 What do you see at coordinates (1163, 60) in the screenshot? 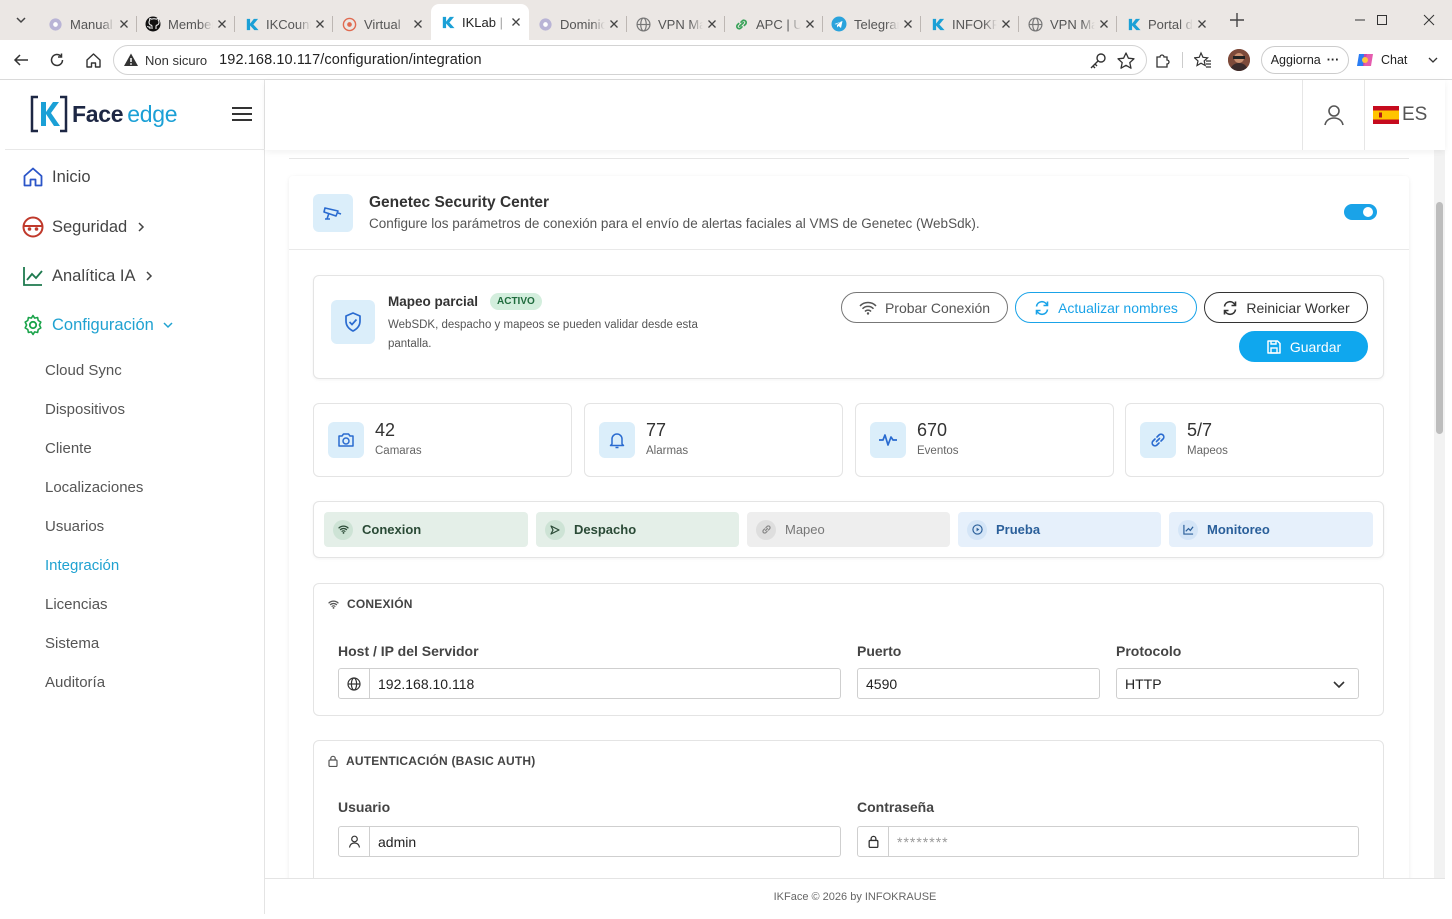
I see `extensions-button` at bounding box center [1163, 60].